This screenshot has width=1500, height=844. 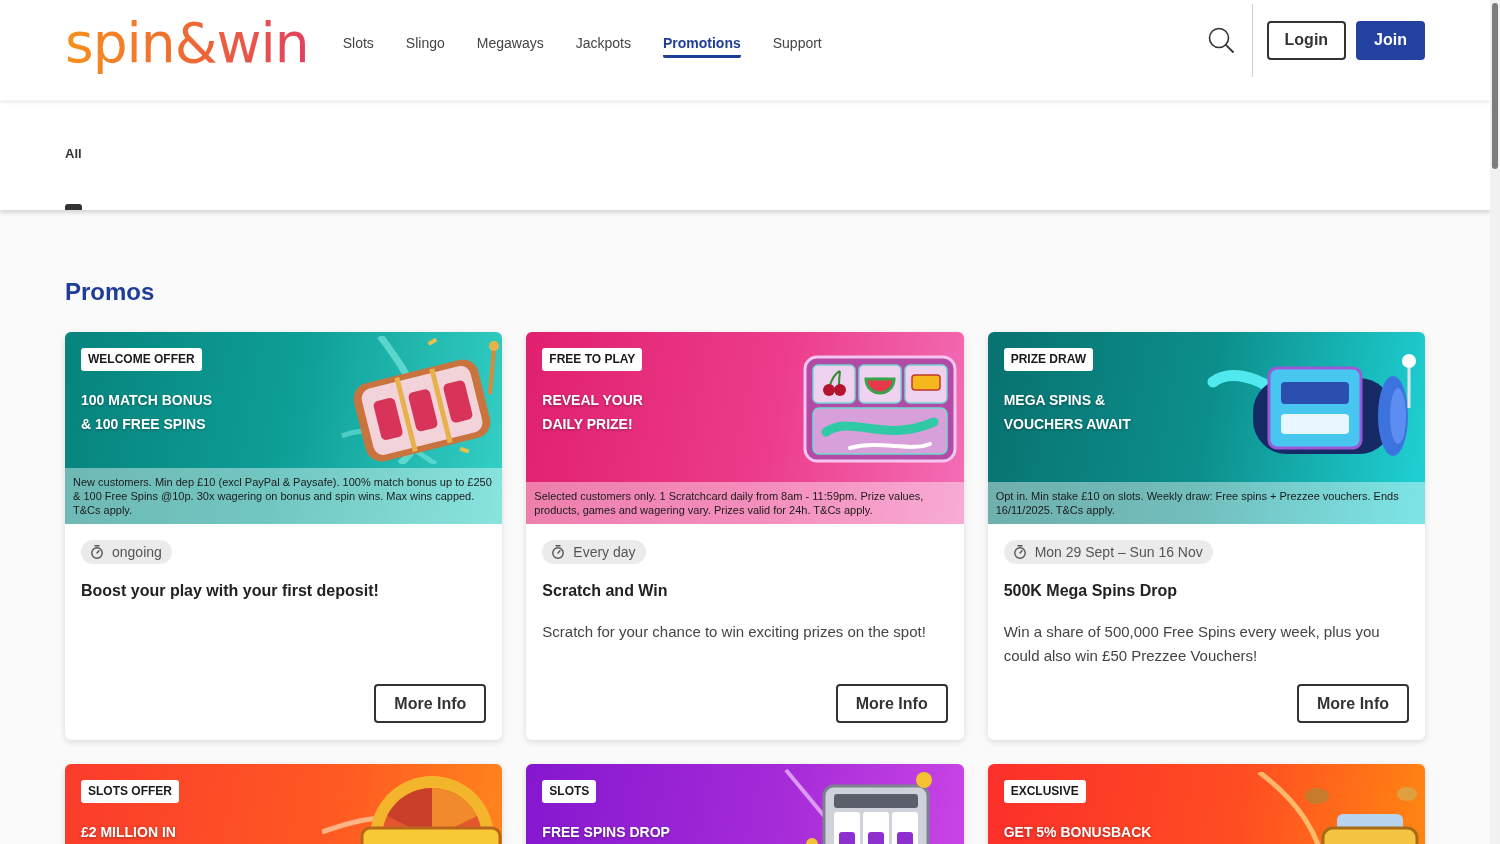 I want to click on join-button: Join, so click(x=1390, y=40).